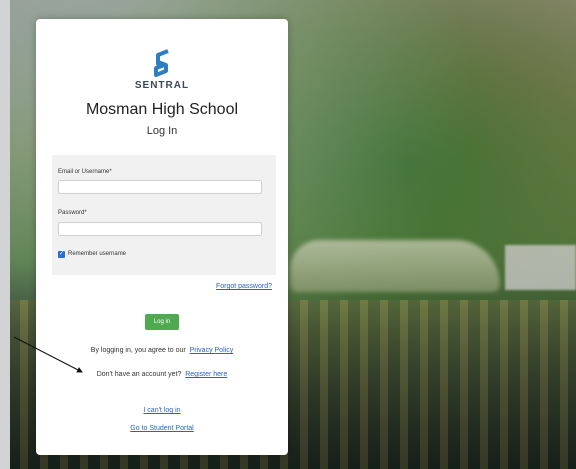  What do you see at coordinates (85, 172) in the screenshot?
I see `email-label: Email or Username*` at bounding box center [85, 172].